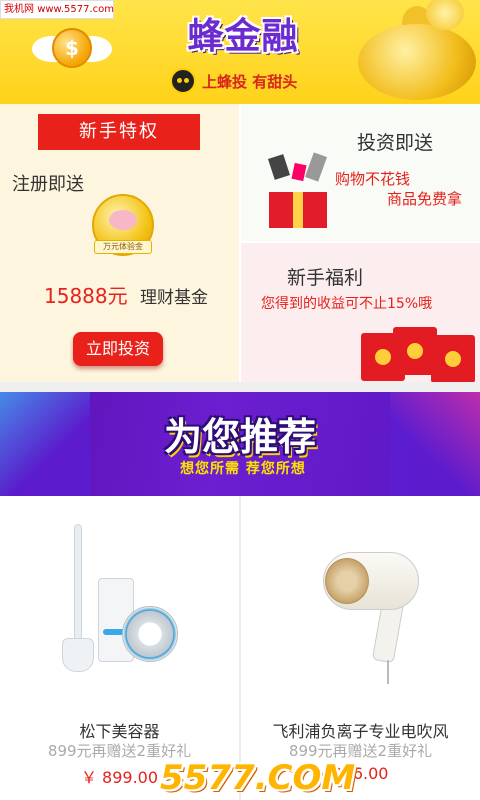 The width and height of the screenshot is (480, 800). What do you see at coordinates (420, 355) in the screenshot?
I see `red-envelope-icon` at bounding box center [420, 355].